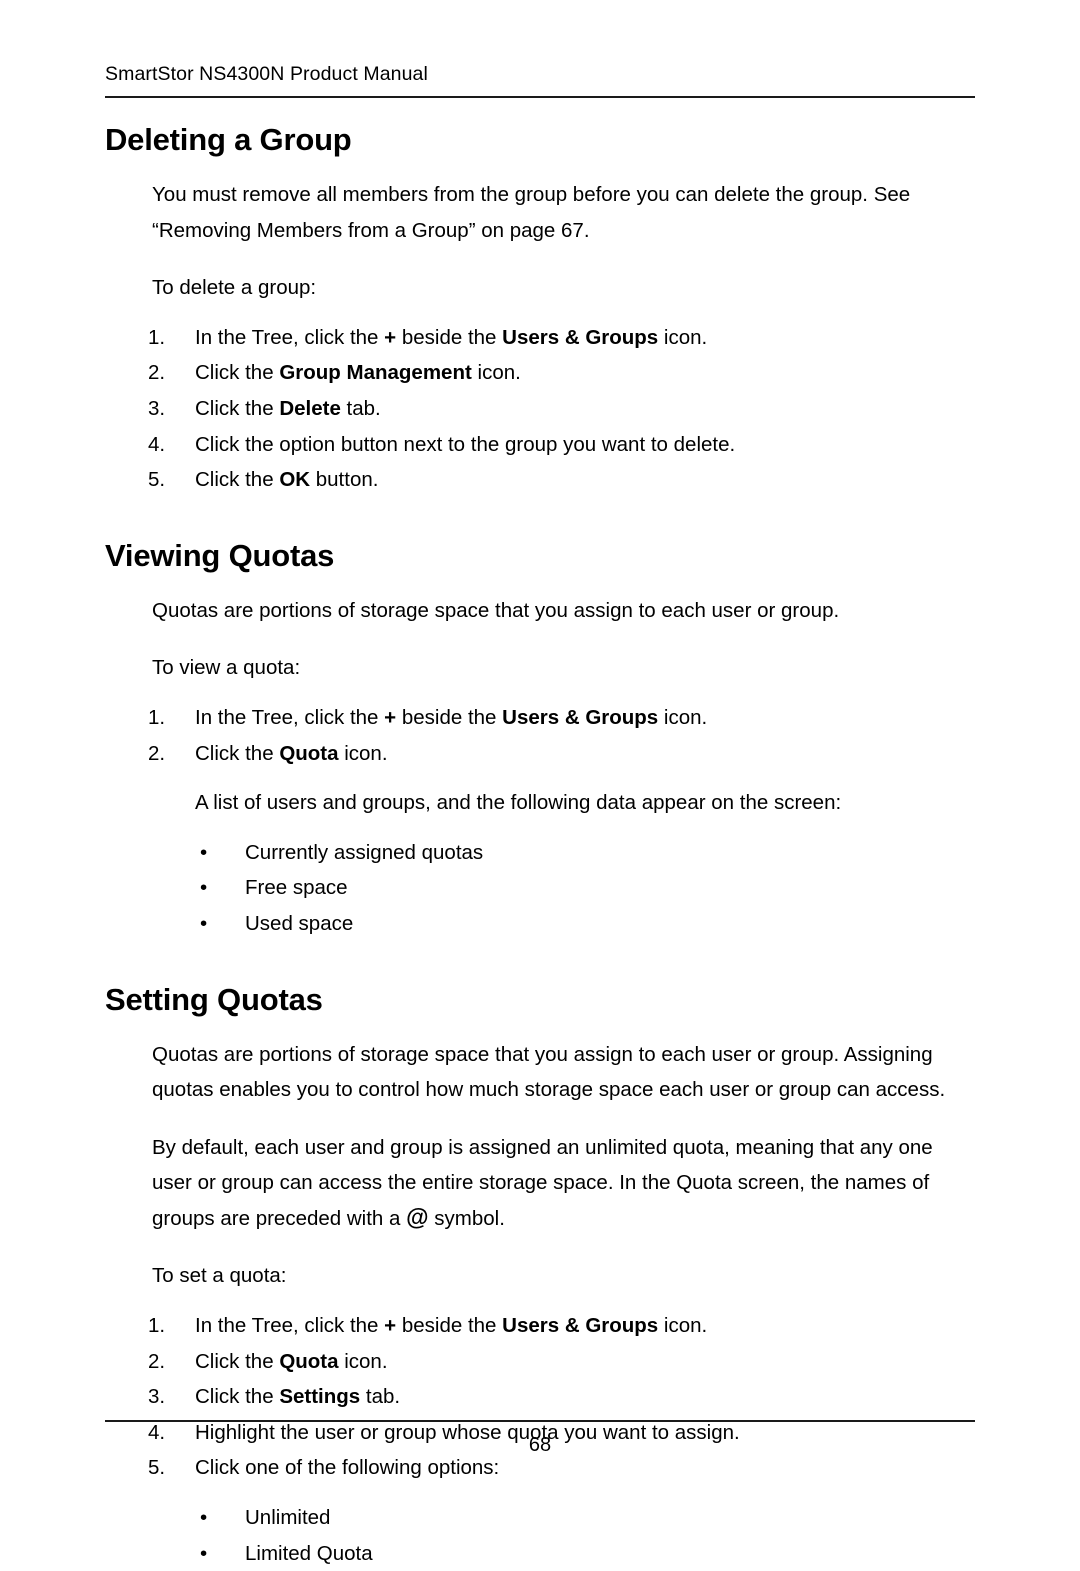 The height and width of the screenshot is (1571, 1080). Describe the element at coordinates (299, 923) in the screenshot. I see `bullet-text: Used space` at that location.